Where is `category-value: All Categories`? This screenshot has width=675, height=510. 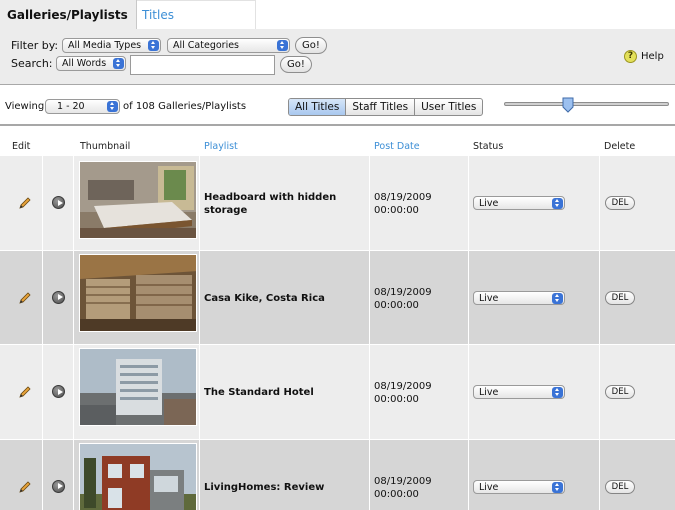
category-value: All Categories is located at coordinates (206, 45).